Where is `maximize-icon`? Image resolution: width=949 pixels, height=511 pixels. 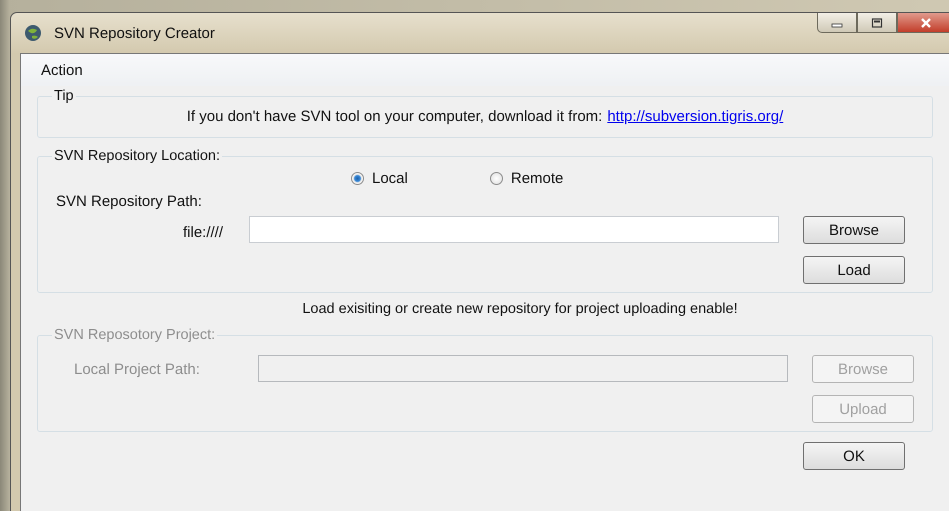
maximize-icon is located at coordinates (877, 23).